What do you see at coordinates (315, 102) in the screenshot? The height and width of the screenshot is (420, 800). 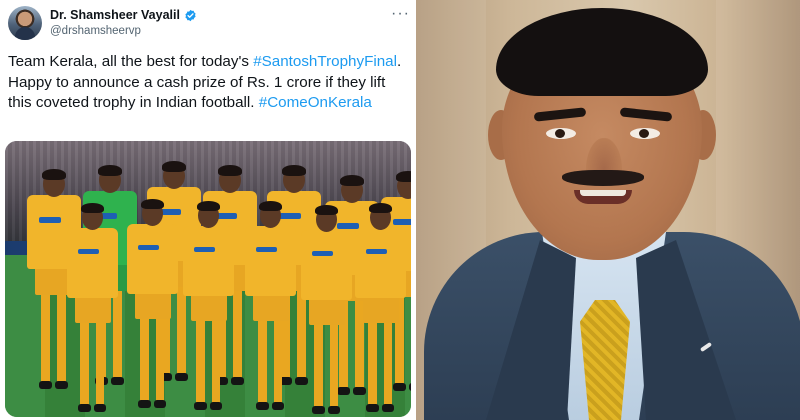 I see `hashtag-come-on-kerala: #ComeOnKerala` at bounding box center [315, 102].